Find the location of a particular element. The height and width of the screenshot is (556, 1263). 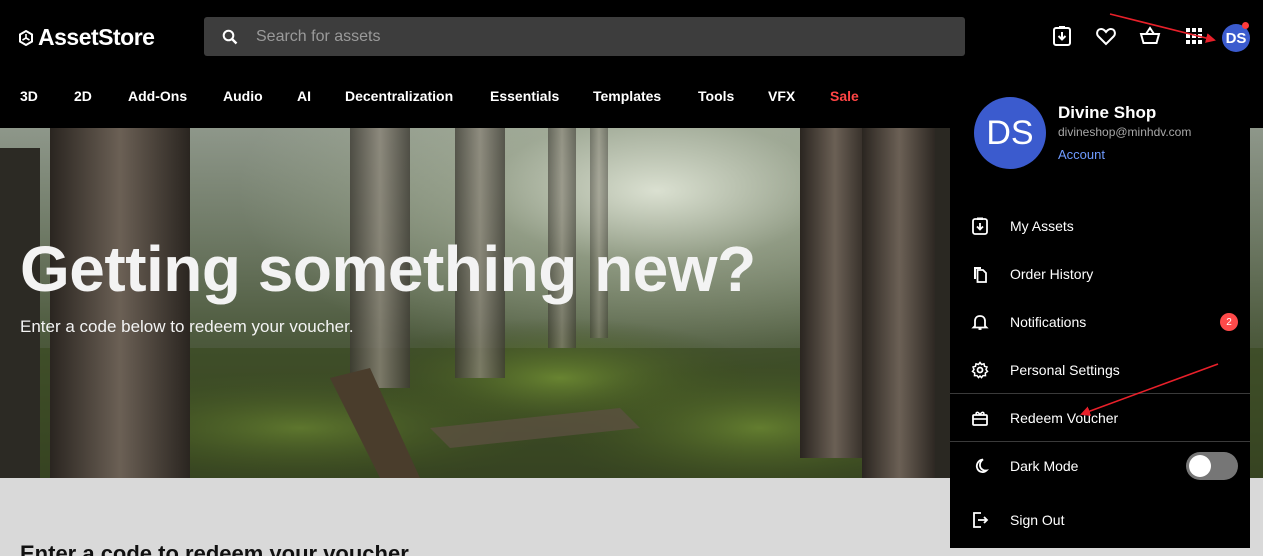

search-bar is located at coordinates (584, 36).